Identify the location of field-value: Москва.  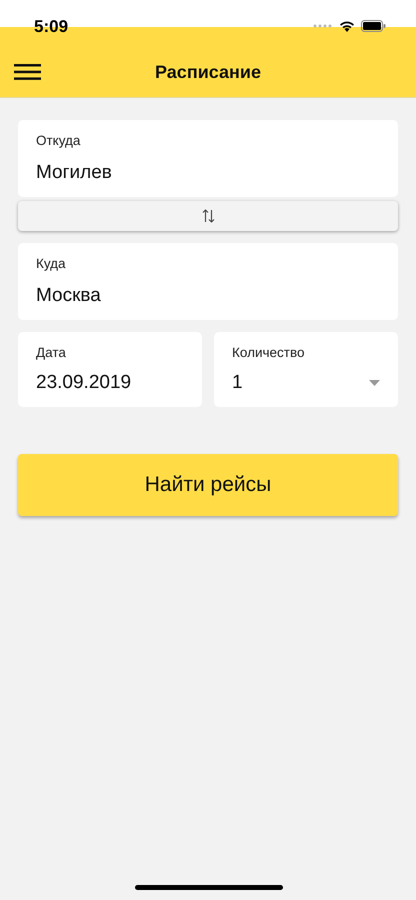
(69, 296).